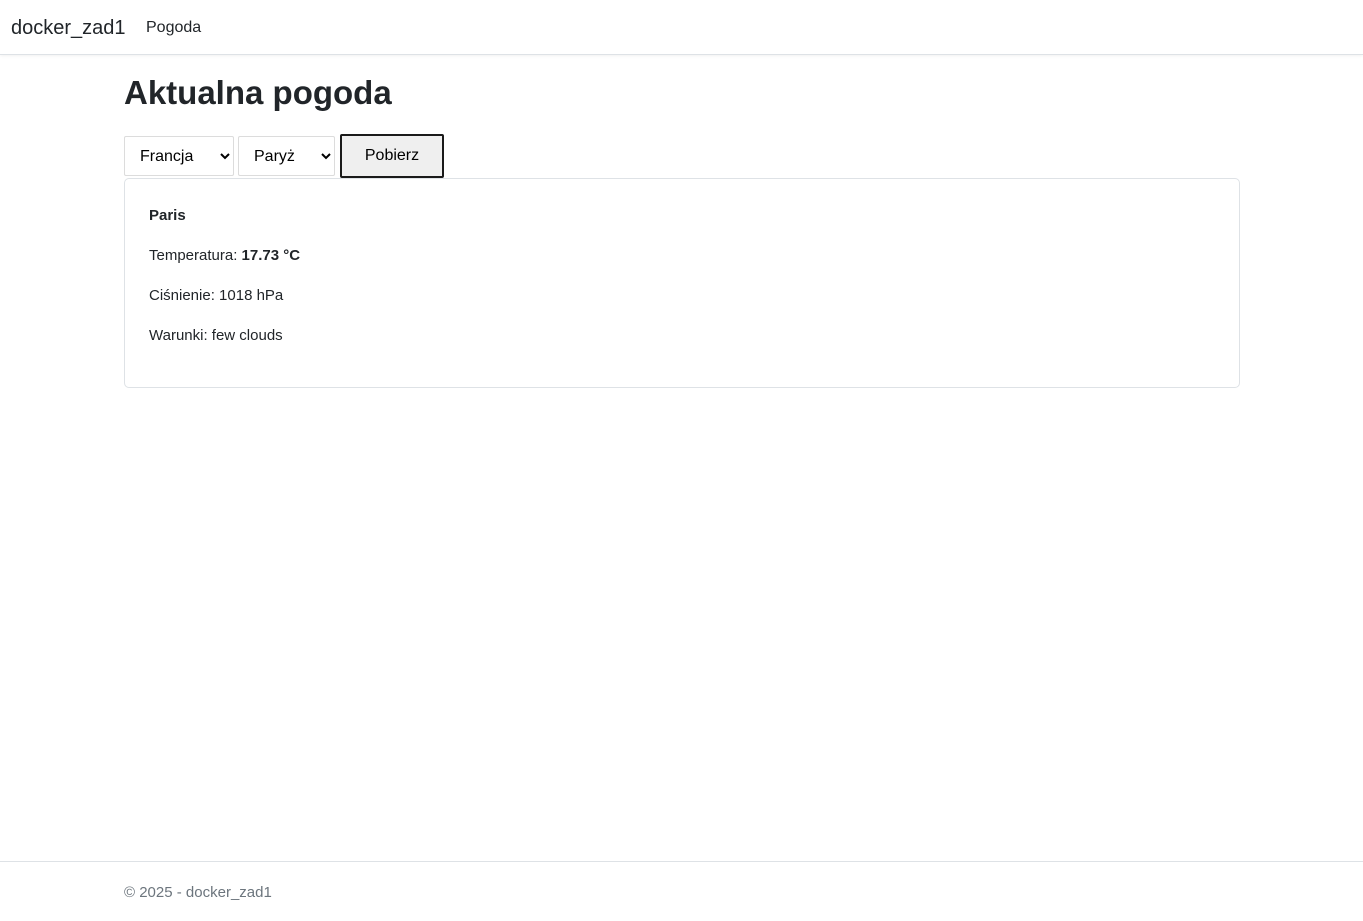  I want to click on temperature-row: Temperatura: 17.73 °C, so click(224, 256).